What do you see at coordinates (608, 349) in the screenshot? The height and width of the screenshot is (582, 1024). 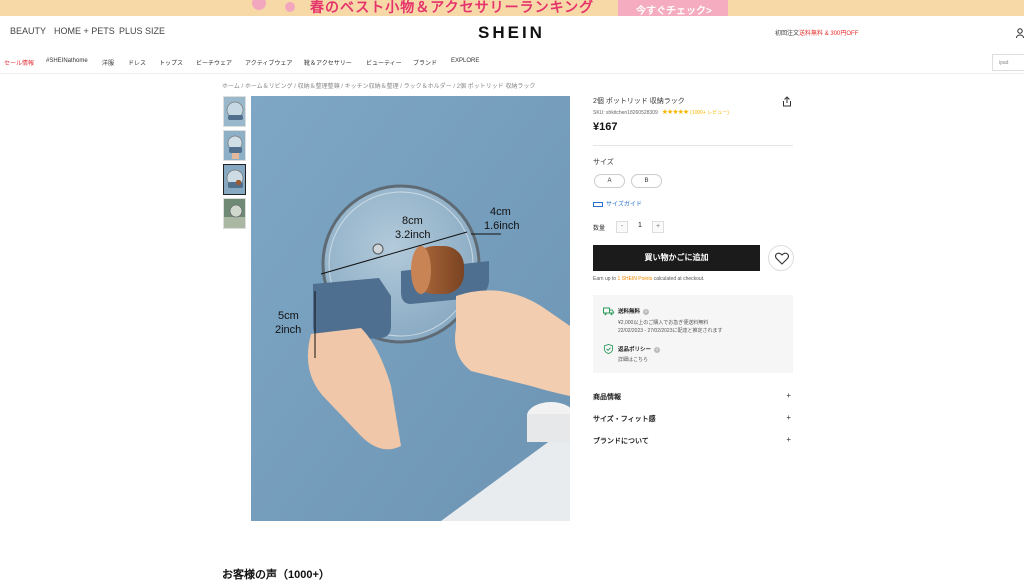 I see `shield-check-icon` at bounding box center [608, 349].